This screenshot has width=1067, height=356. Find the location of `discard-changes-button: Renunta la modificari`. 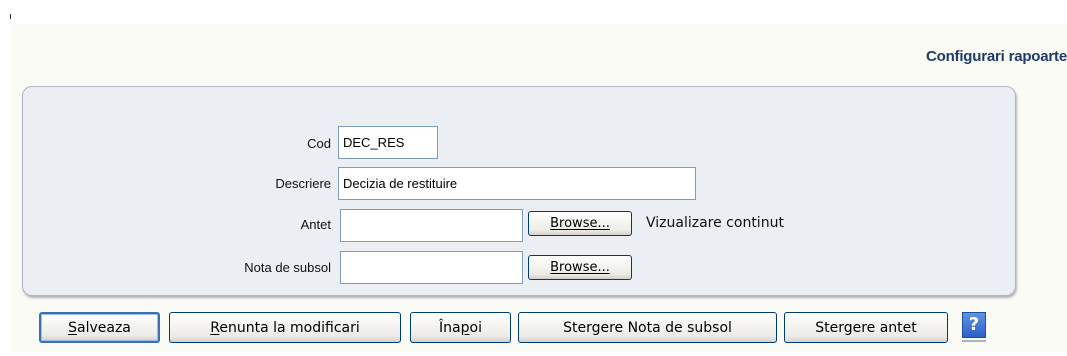

discard-changes-button: Renunta la modificari is located at coordinates (285, 327).